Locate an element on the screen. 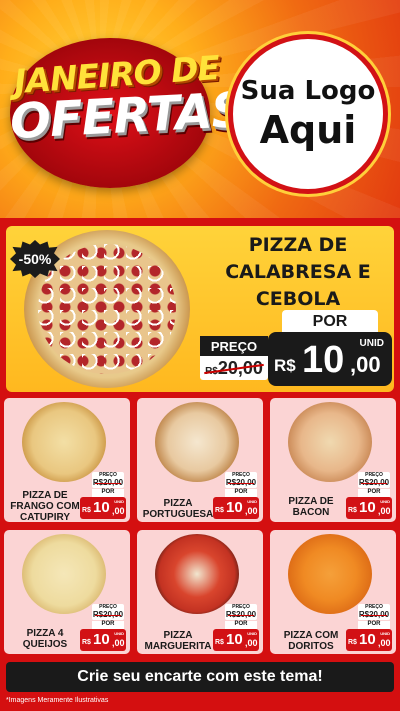  featured-price-tag: R$ 10 ,00 UNID is located at coordinates (330, 359).